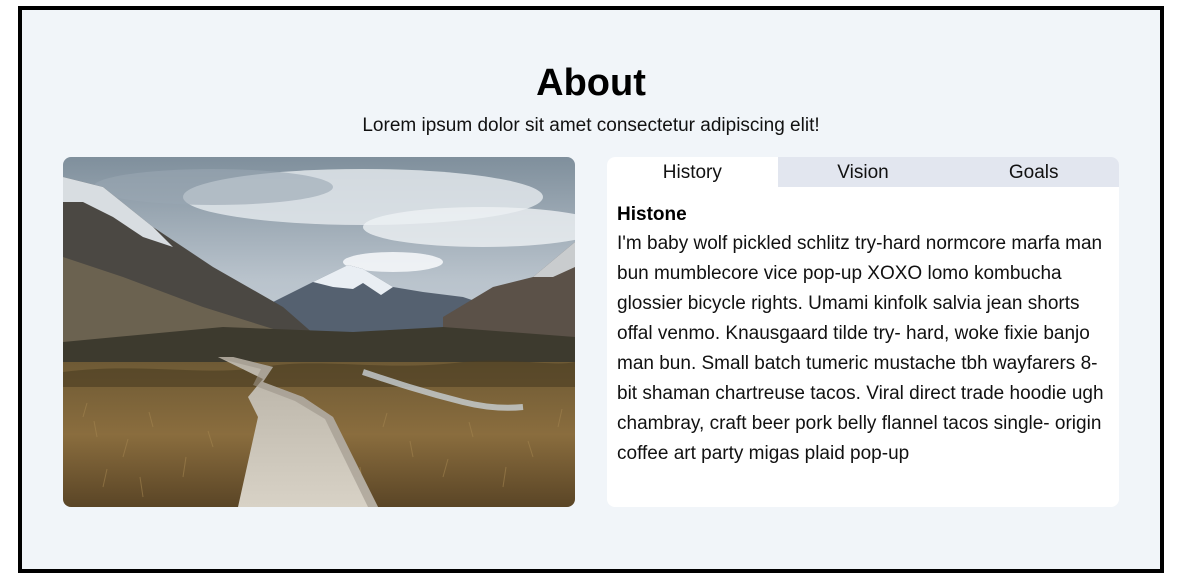 The height and width of the screenshot is (573, 1182). Describe the element at coordinates (692, 172) in the screenshot. I see `tab-history: History` at that location.